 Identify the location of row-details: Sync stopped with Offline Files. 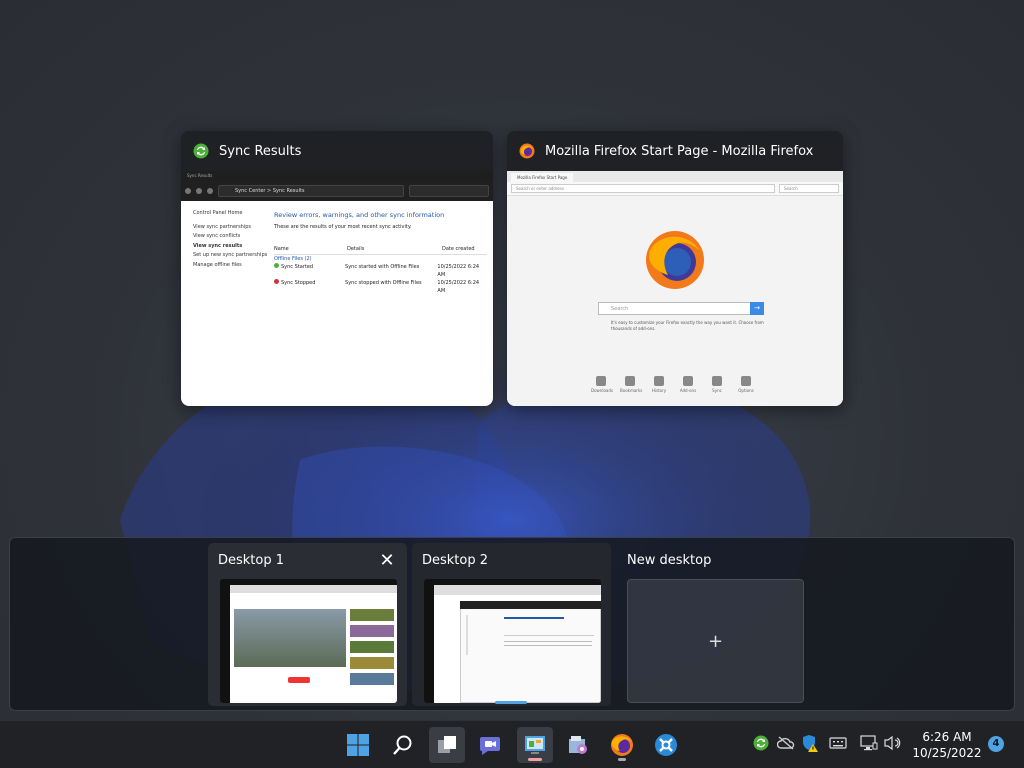
(383, 283).